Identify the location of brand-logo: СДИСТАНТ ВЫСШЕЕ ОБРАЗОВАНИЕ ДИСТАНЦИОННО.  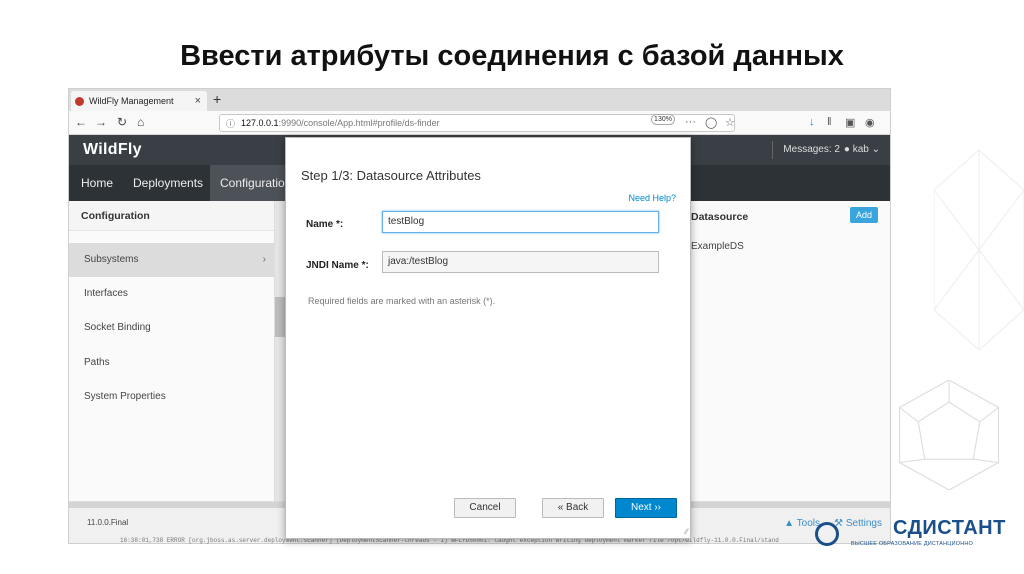
(915, 532).